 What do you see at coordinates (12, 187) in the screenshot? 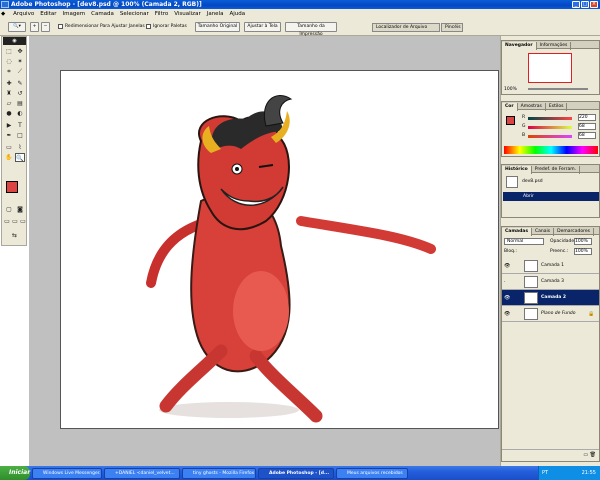
I see `foreground-color-swatch` at bounding box center [12, 187].